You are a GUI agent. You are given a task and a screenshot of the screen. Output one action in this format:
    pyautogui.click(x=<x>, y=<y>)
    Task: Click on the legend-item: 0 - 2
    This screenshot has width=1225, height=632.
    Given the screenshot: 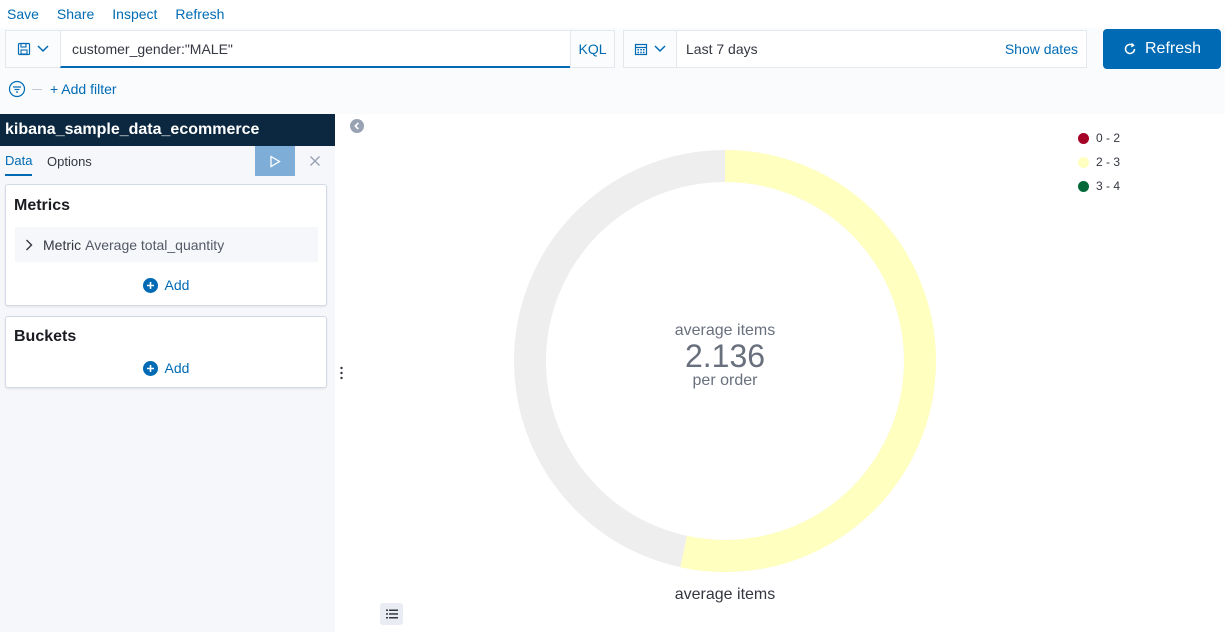 What is the action you would take?
    pyautogui.click(x=1099, y=138)
    